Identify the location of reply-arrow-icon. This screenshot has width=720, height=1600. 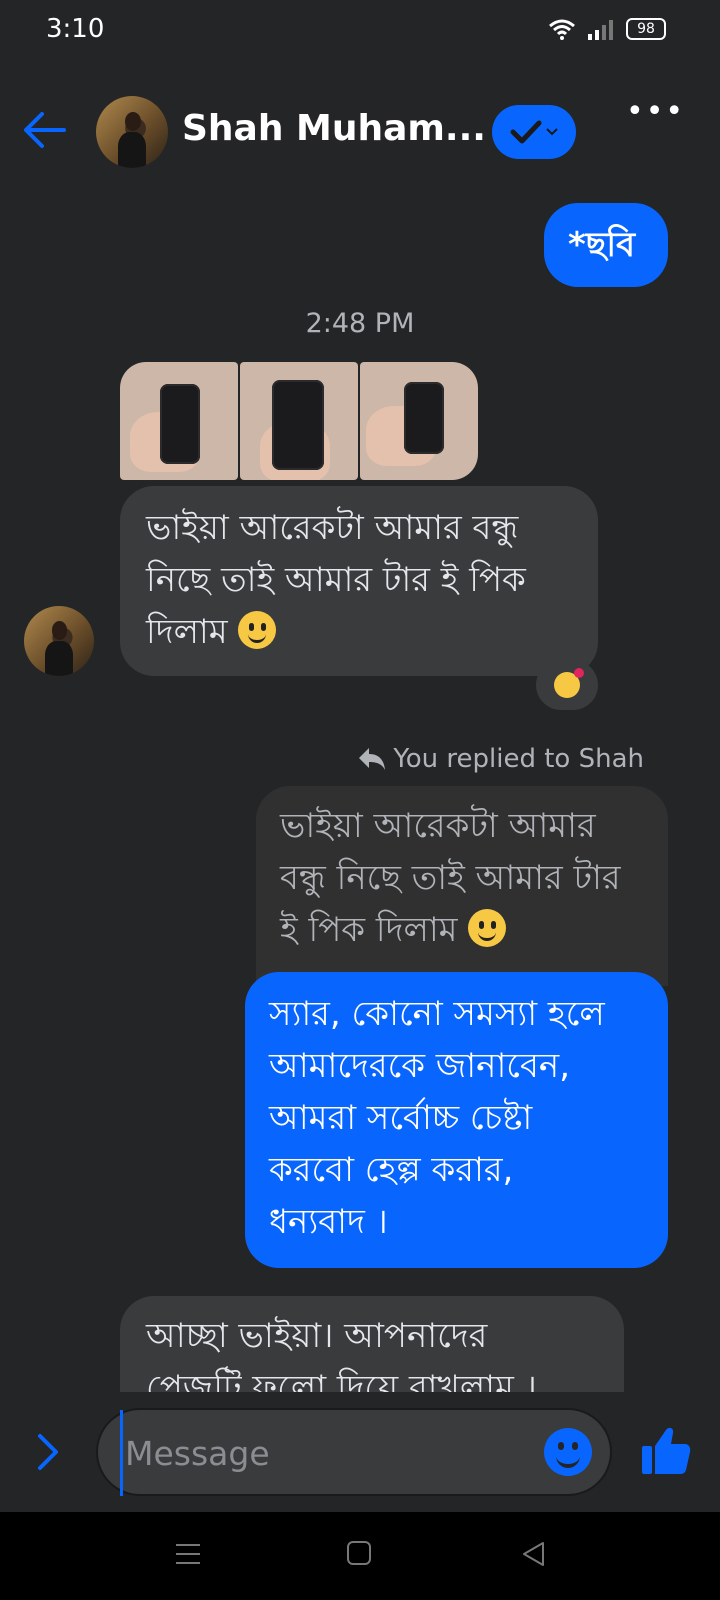
(372, 759).